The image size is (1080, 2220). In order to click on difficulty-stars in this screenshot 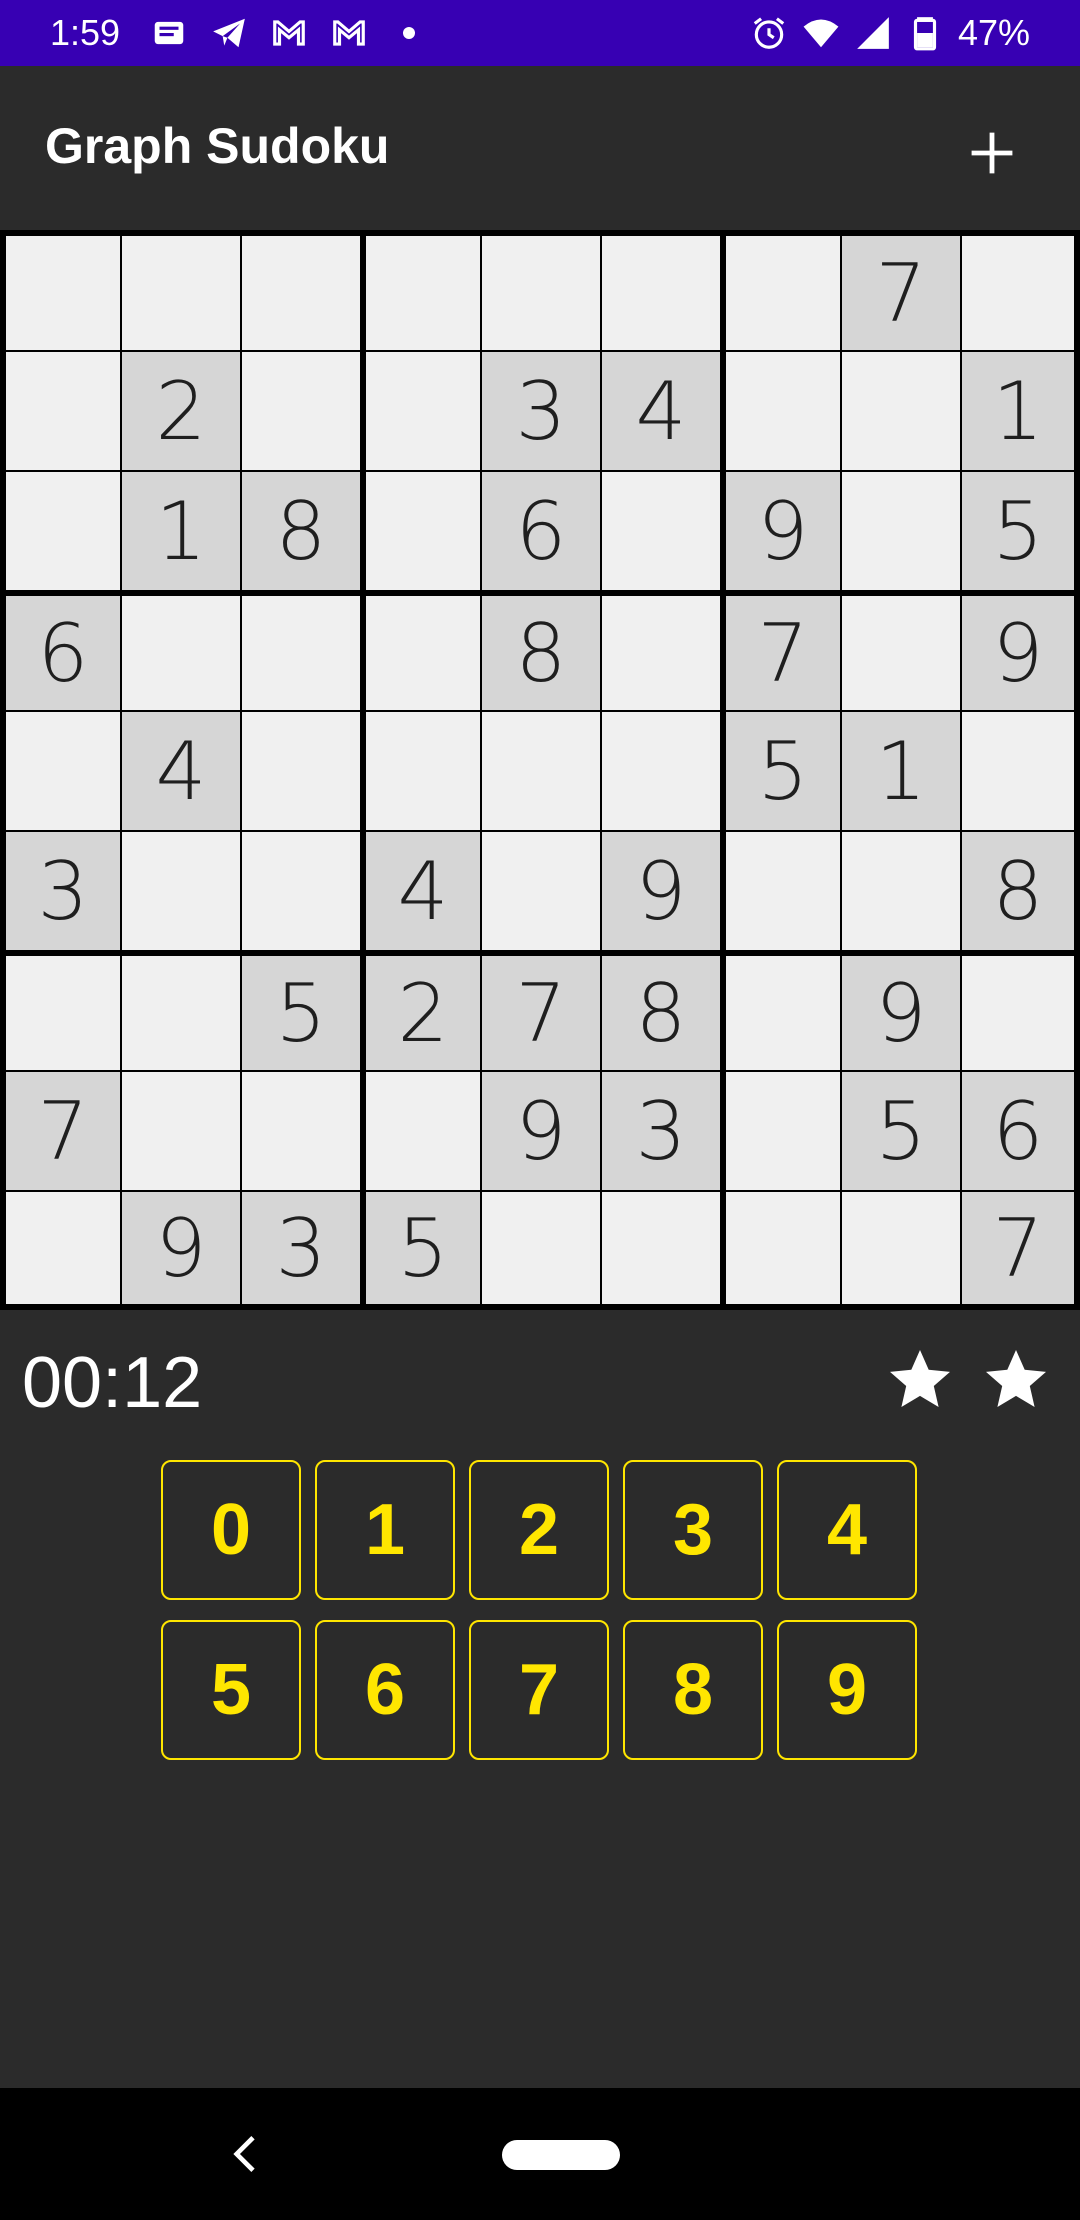, I will do `click(968, 1380)`.